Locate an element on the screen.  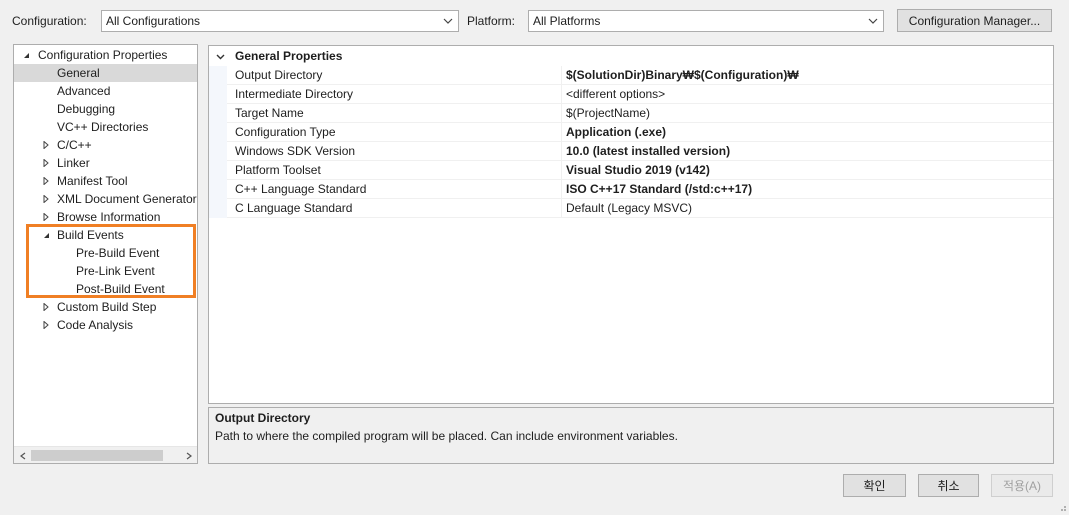
tree-item-advanced: Advanced is located at coordinates (83, 91).